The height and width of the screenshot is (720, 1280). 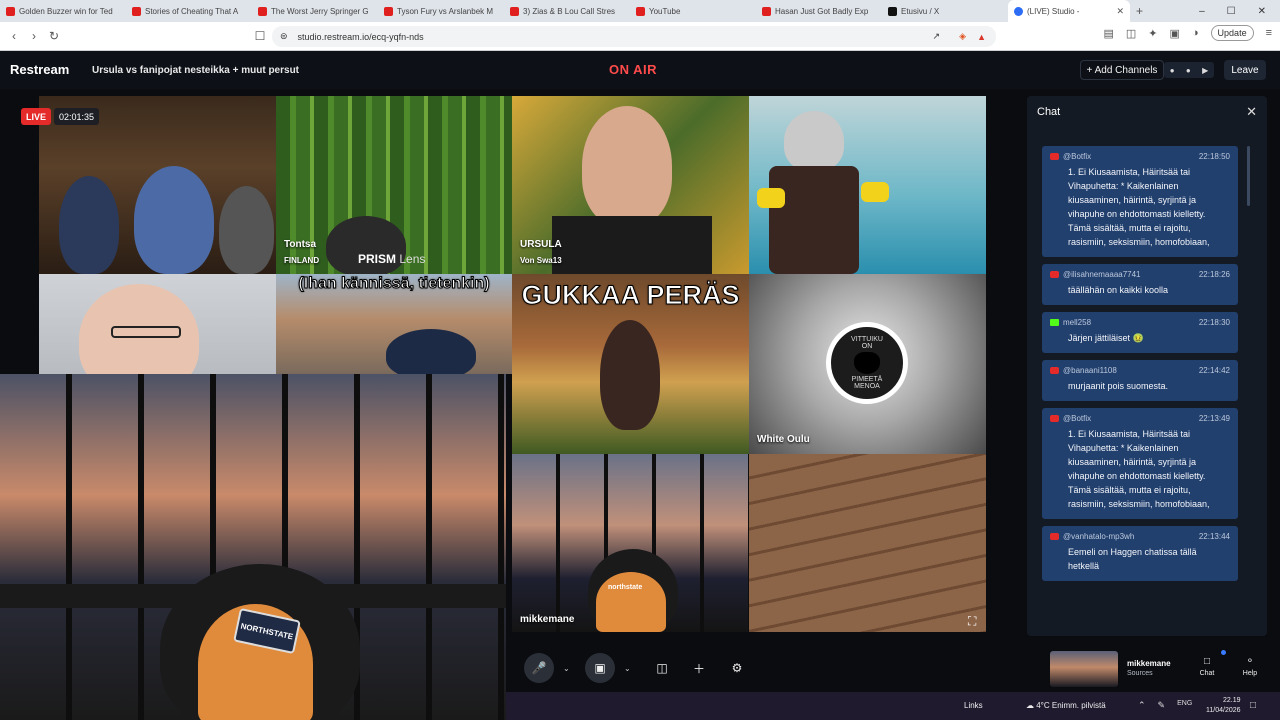 What do you see at coordinates (541, 260) in the screenshot?
I see `participant-sub: Von Swa13` at bounding box center [541, 260].